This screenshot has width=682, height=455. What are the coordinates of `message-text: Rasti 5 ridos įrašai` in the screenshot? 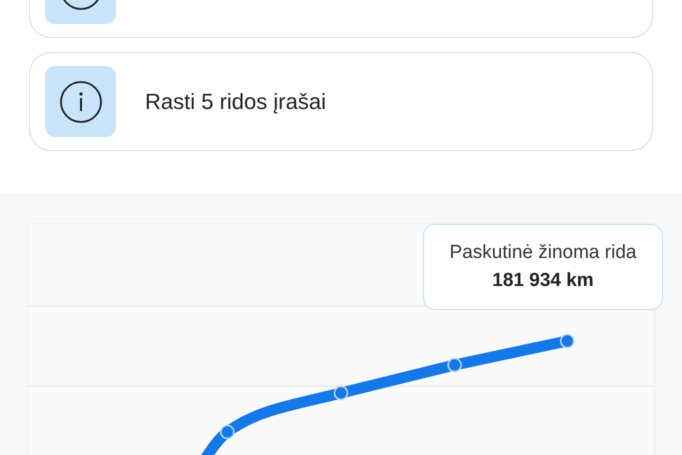 It's located at (235, 101).